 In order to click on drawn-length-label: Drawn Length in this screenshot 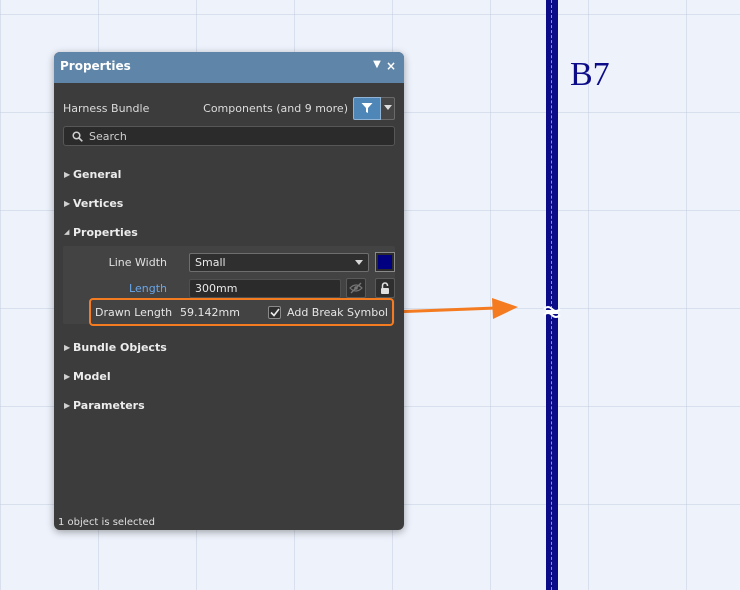, I will do `click(134, 312)`.